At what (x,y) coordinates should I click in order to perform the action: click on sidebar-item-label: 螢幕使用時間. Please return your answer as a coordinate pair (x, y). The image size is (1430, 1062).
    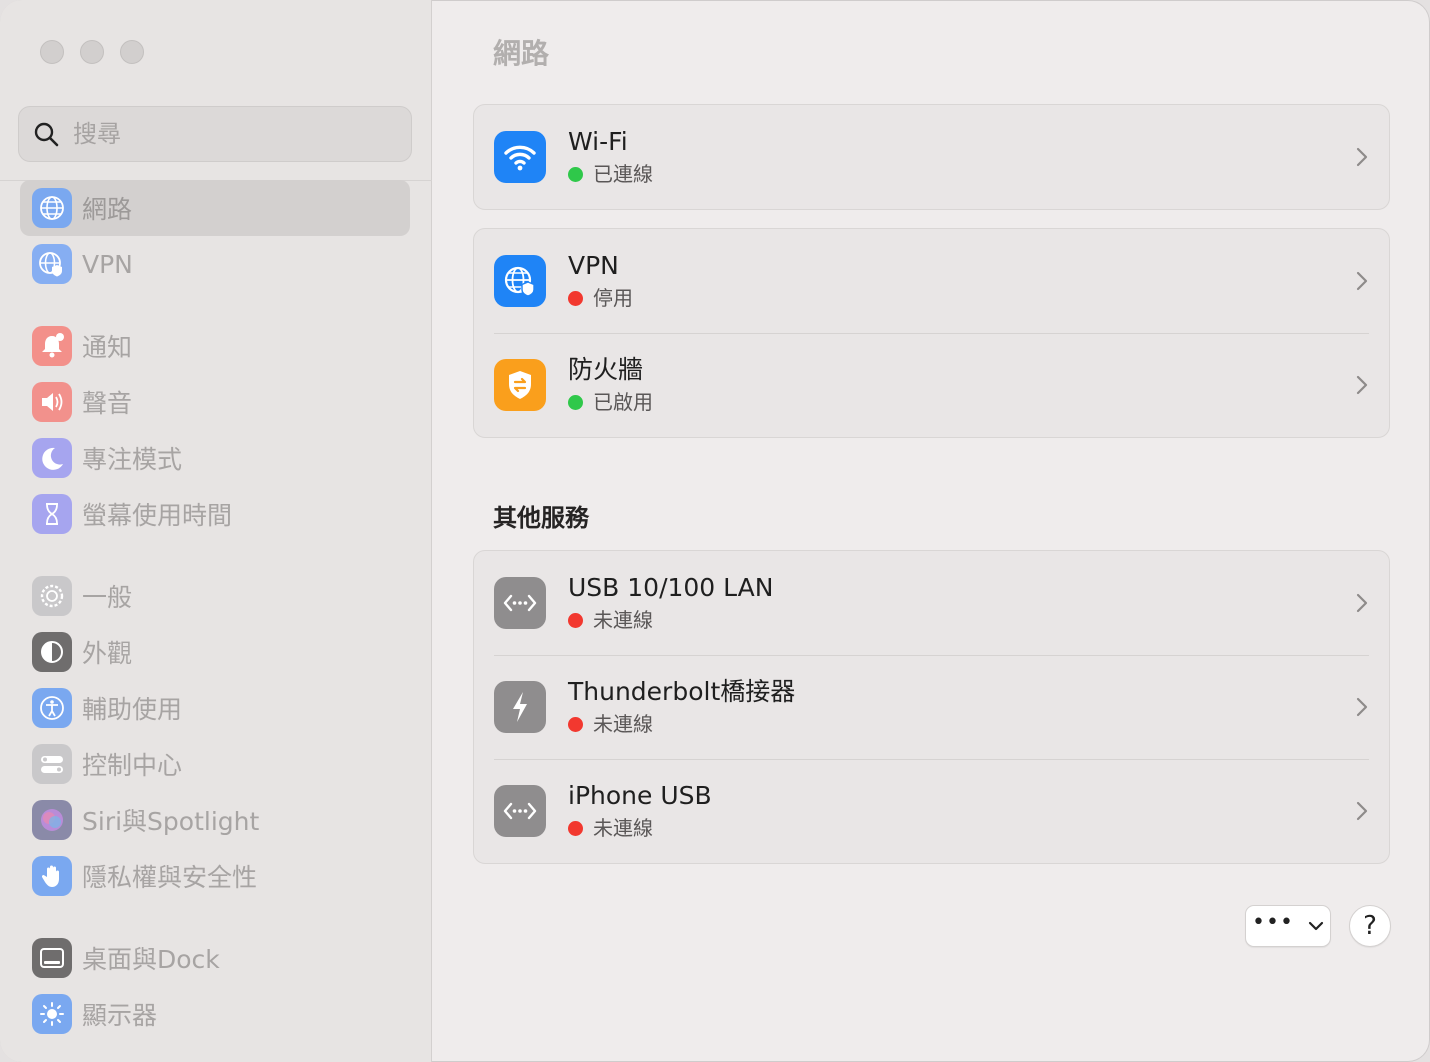
    Looking at the image, I should click on (157, 515).